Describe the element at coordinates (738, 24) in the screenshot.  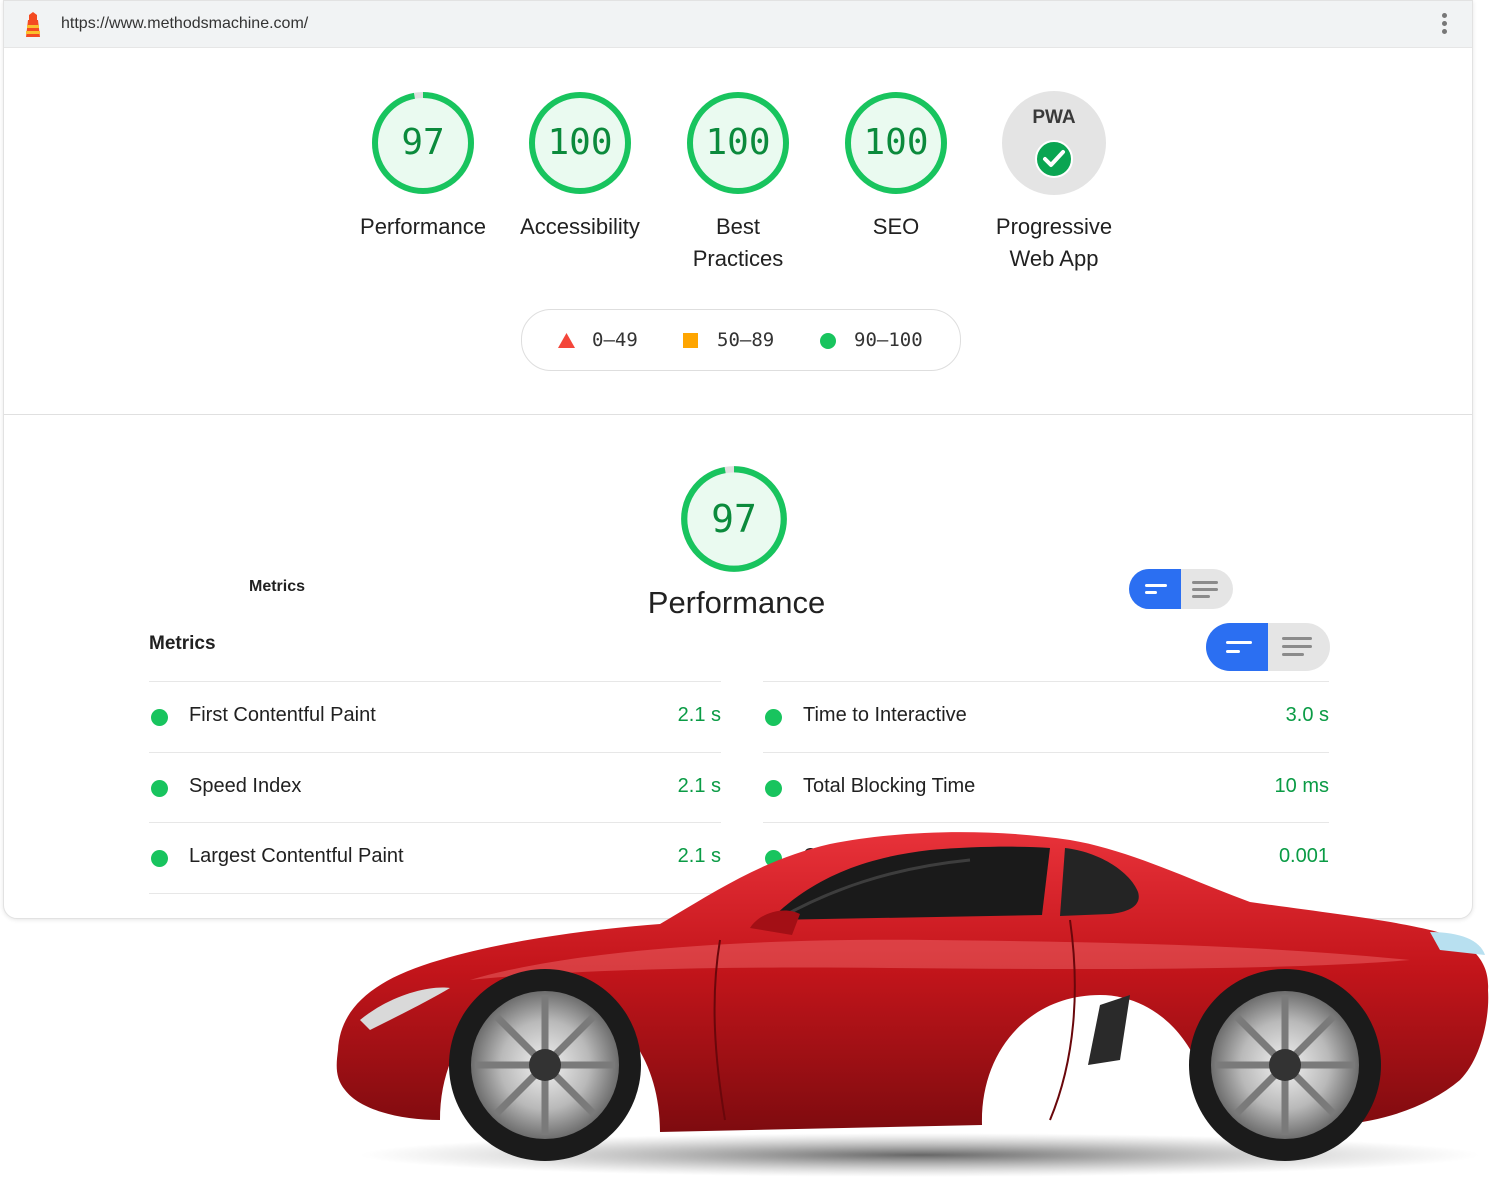
I see `report-url-bar: https://www.methodsmachine.com/` at that location.